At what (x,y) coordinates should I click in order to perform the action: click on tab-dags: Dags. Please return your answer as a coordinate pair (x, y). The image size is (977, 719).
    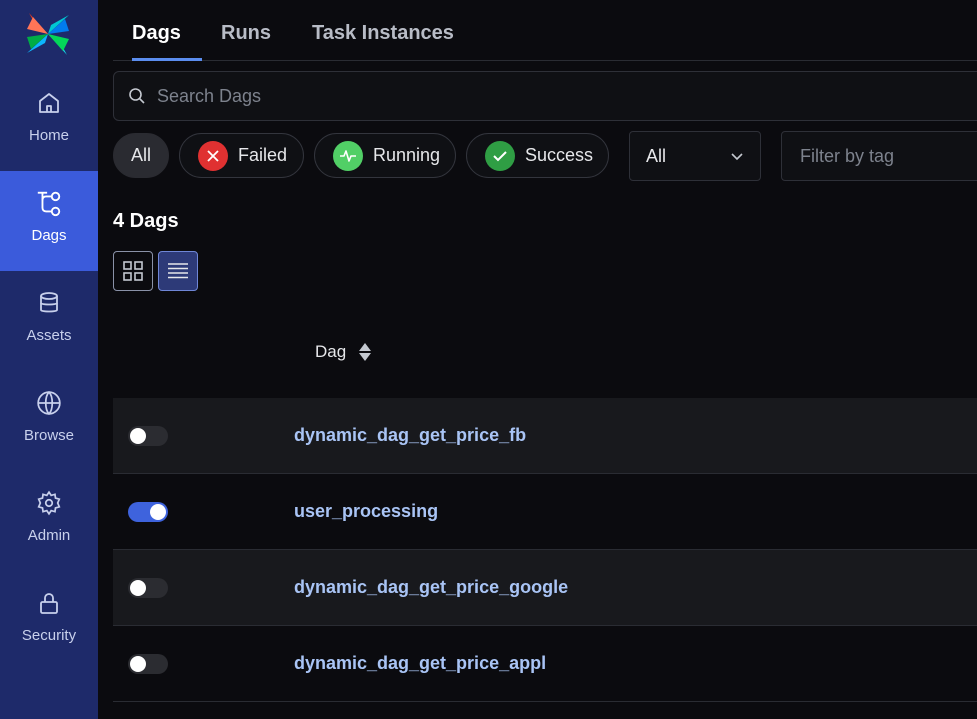
    Looking at the image, I should click on (156, 33).